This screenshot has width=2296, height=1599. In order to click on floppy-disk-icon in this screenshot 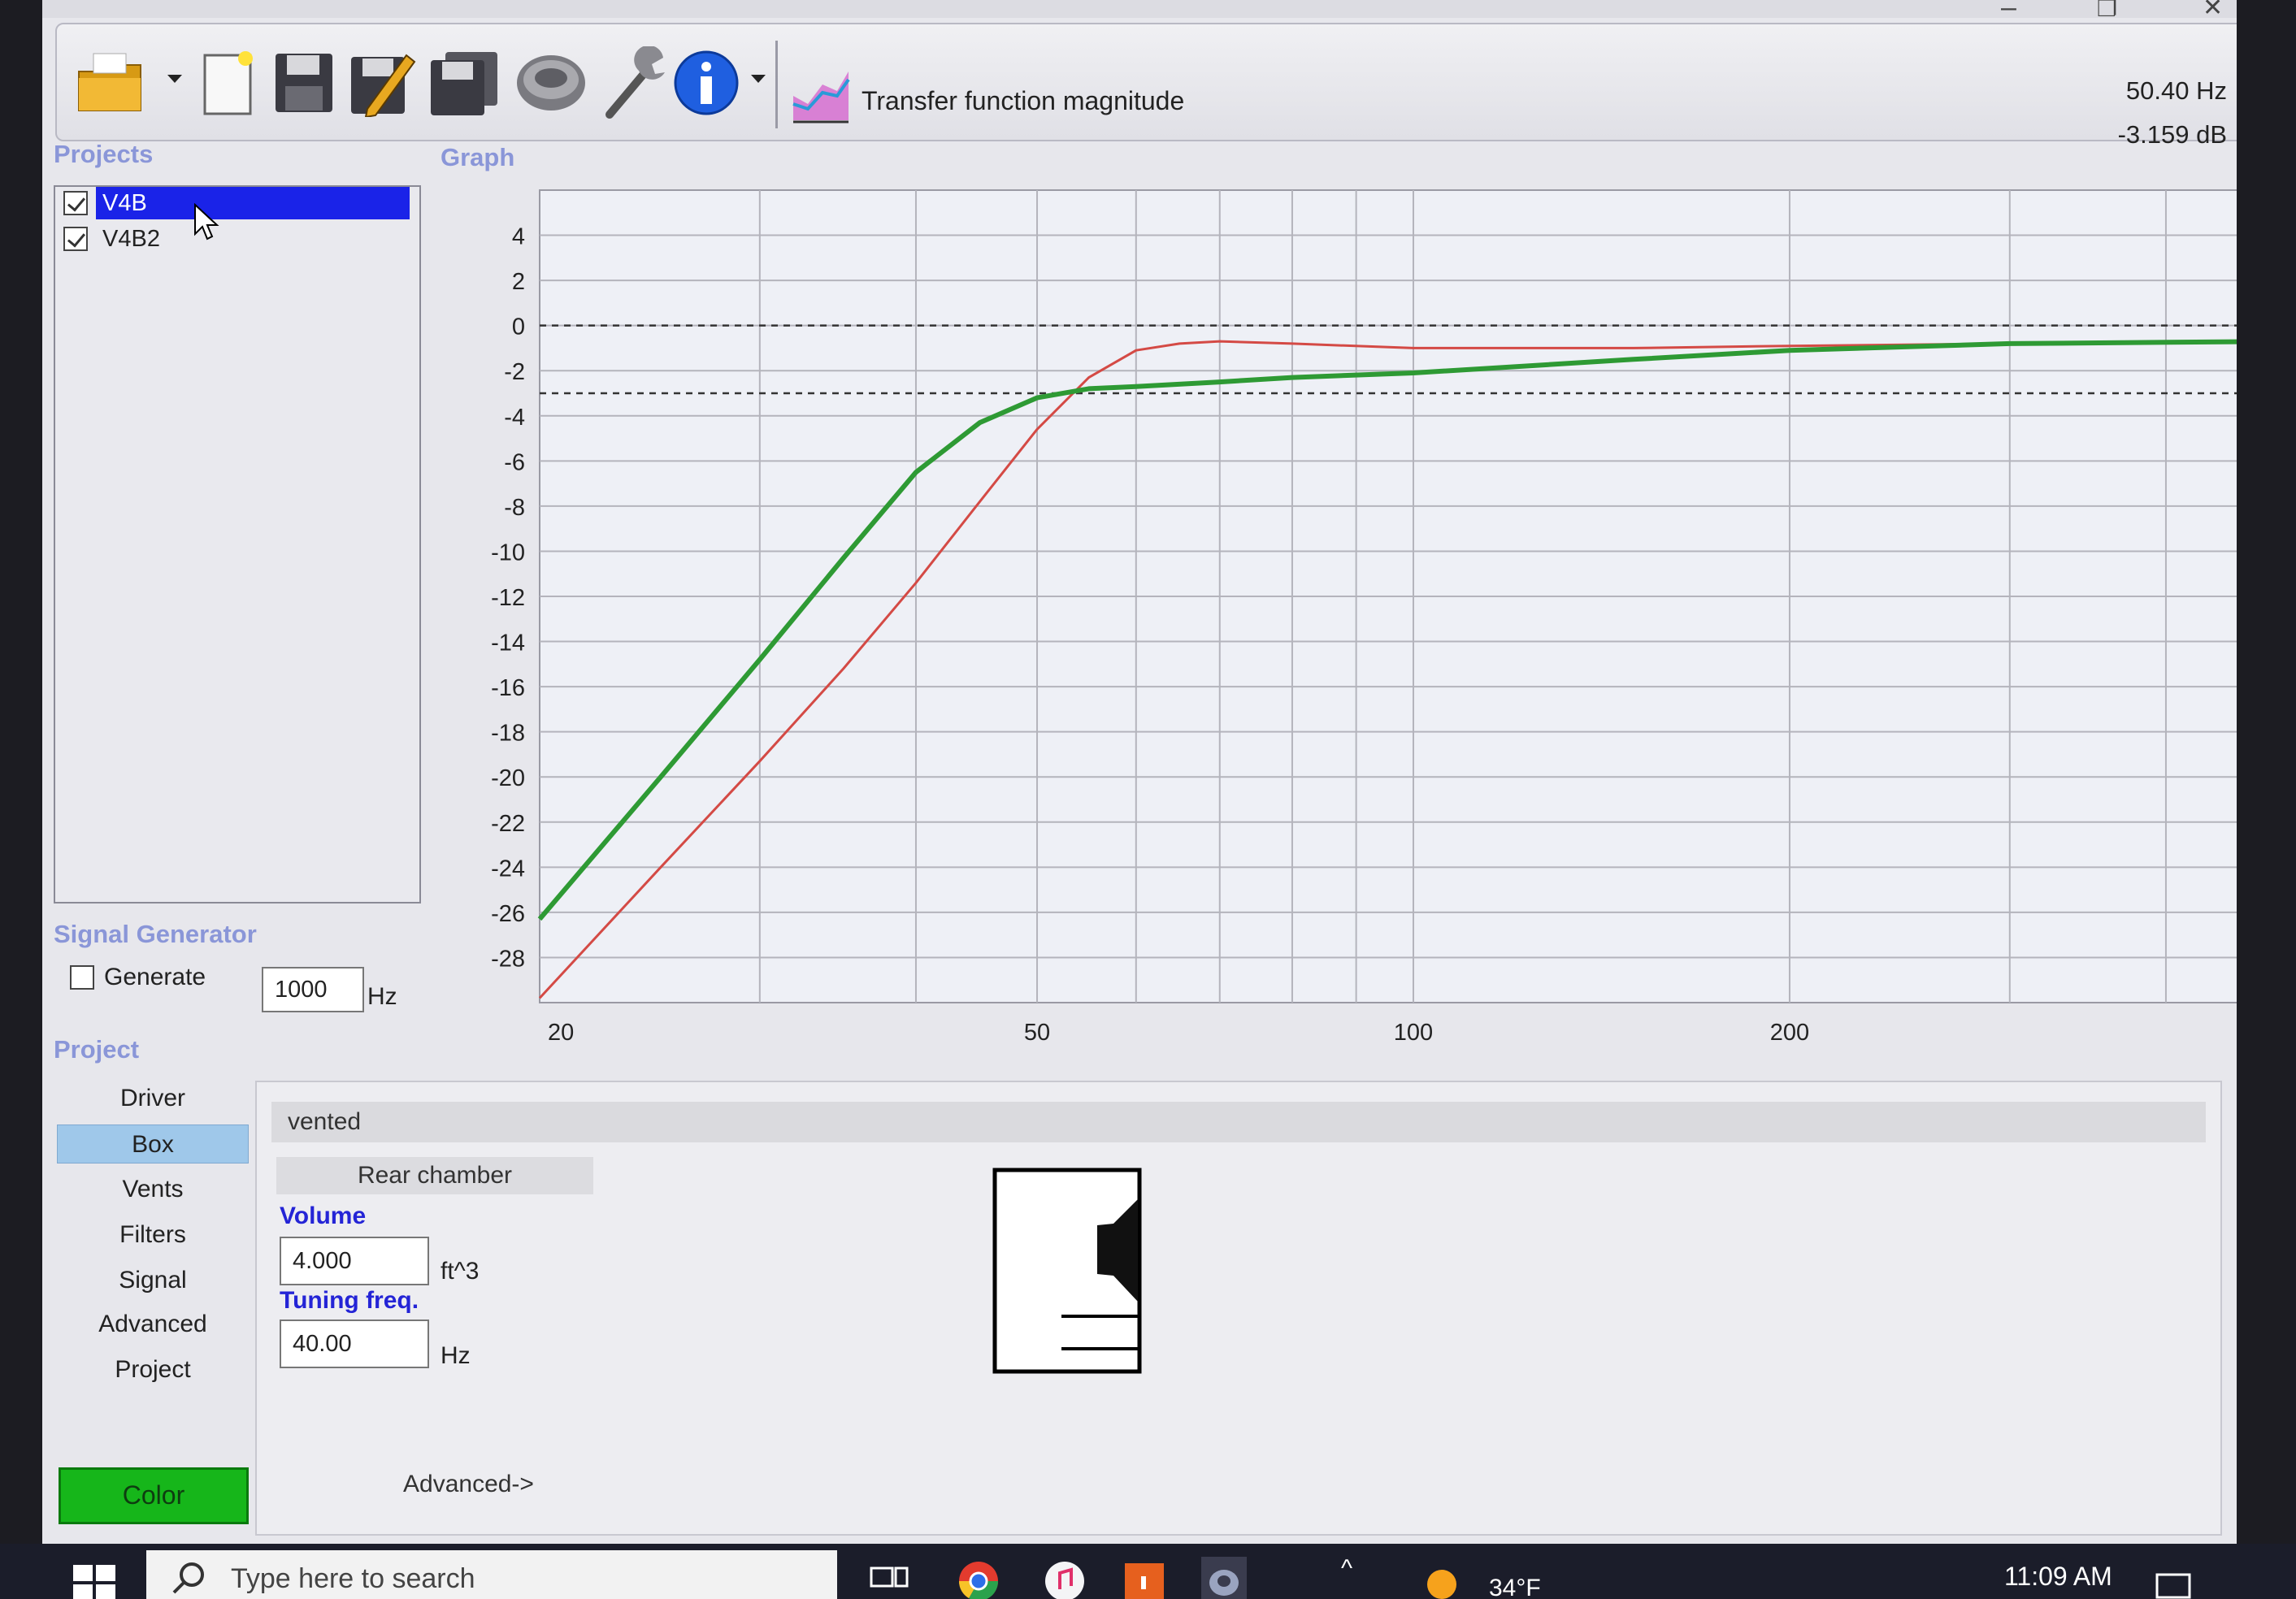, I will do `click(304, 83)`.